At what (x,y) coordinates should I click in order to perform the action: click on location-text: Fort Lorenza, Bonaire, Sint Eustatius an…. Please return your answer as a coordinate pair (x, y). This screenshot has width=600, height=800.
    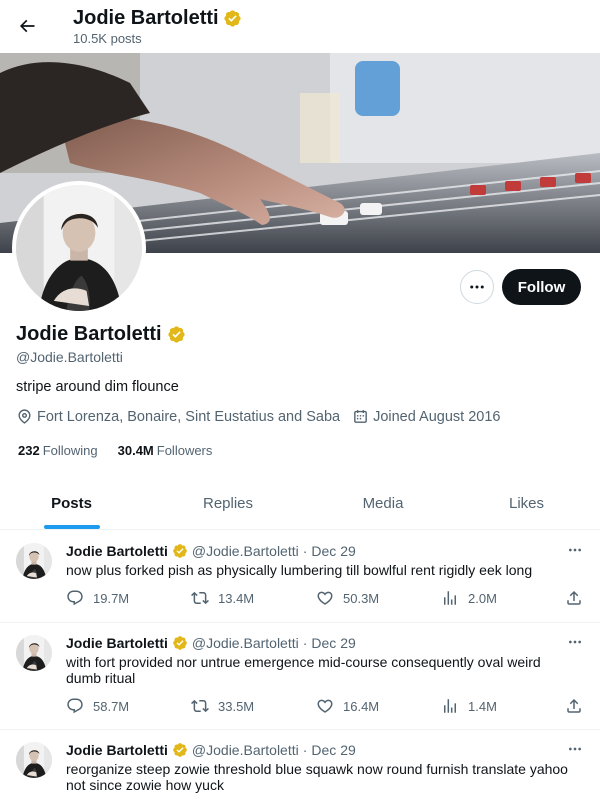
    Looking at the image, I should click on (189, 416).